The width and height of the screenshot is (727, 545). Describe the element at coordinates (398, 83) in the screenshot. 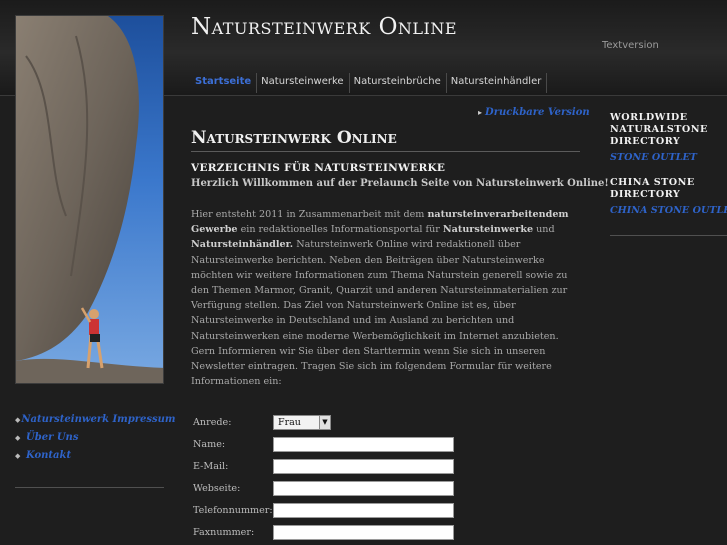

I see `nav-natursteinbrueche: Natursteinbrüche` at that location.